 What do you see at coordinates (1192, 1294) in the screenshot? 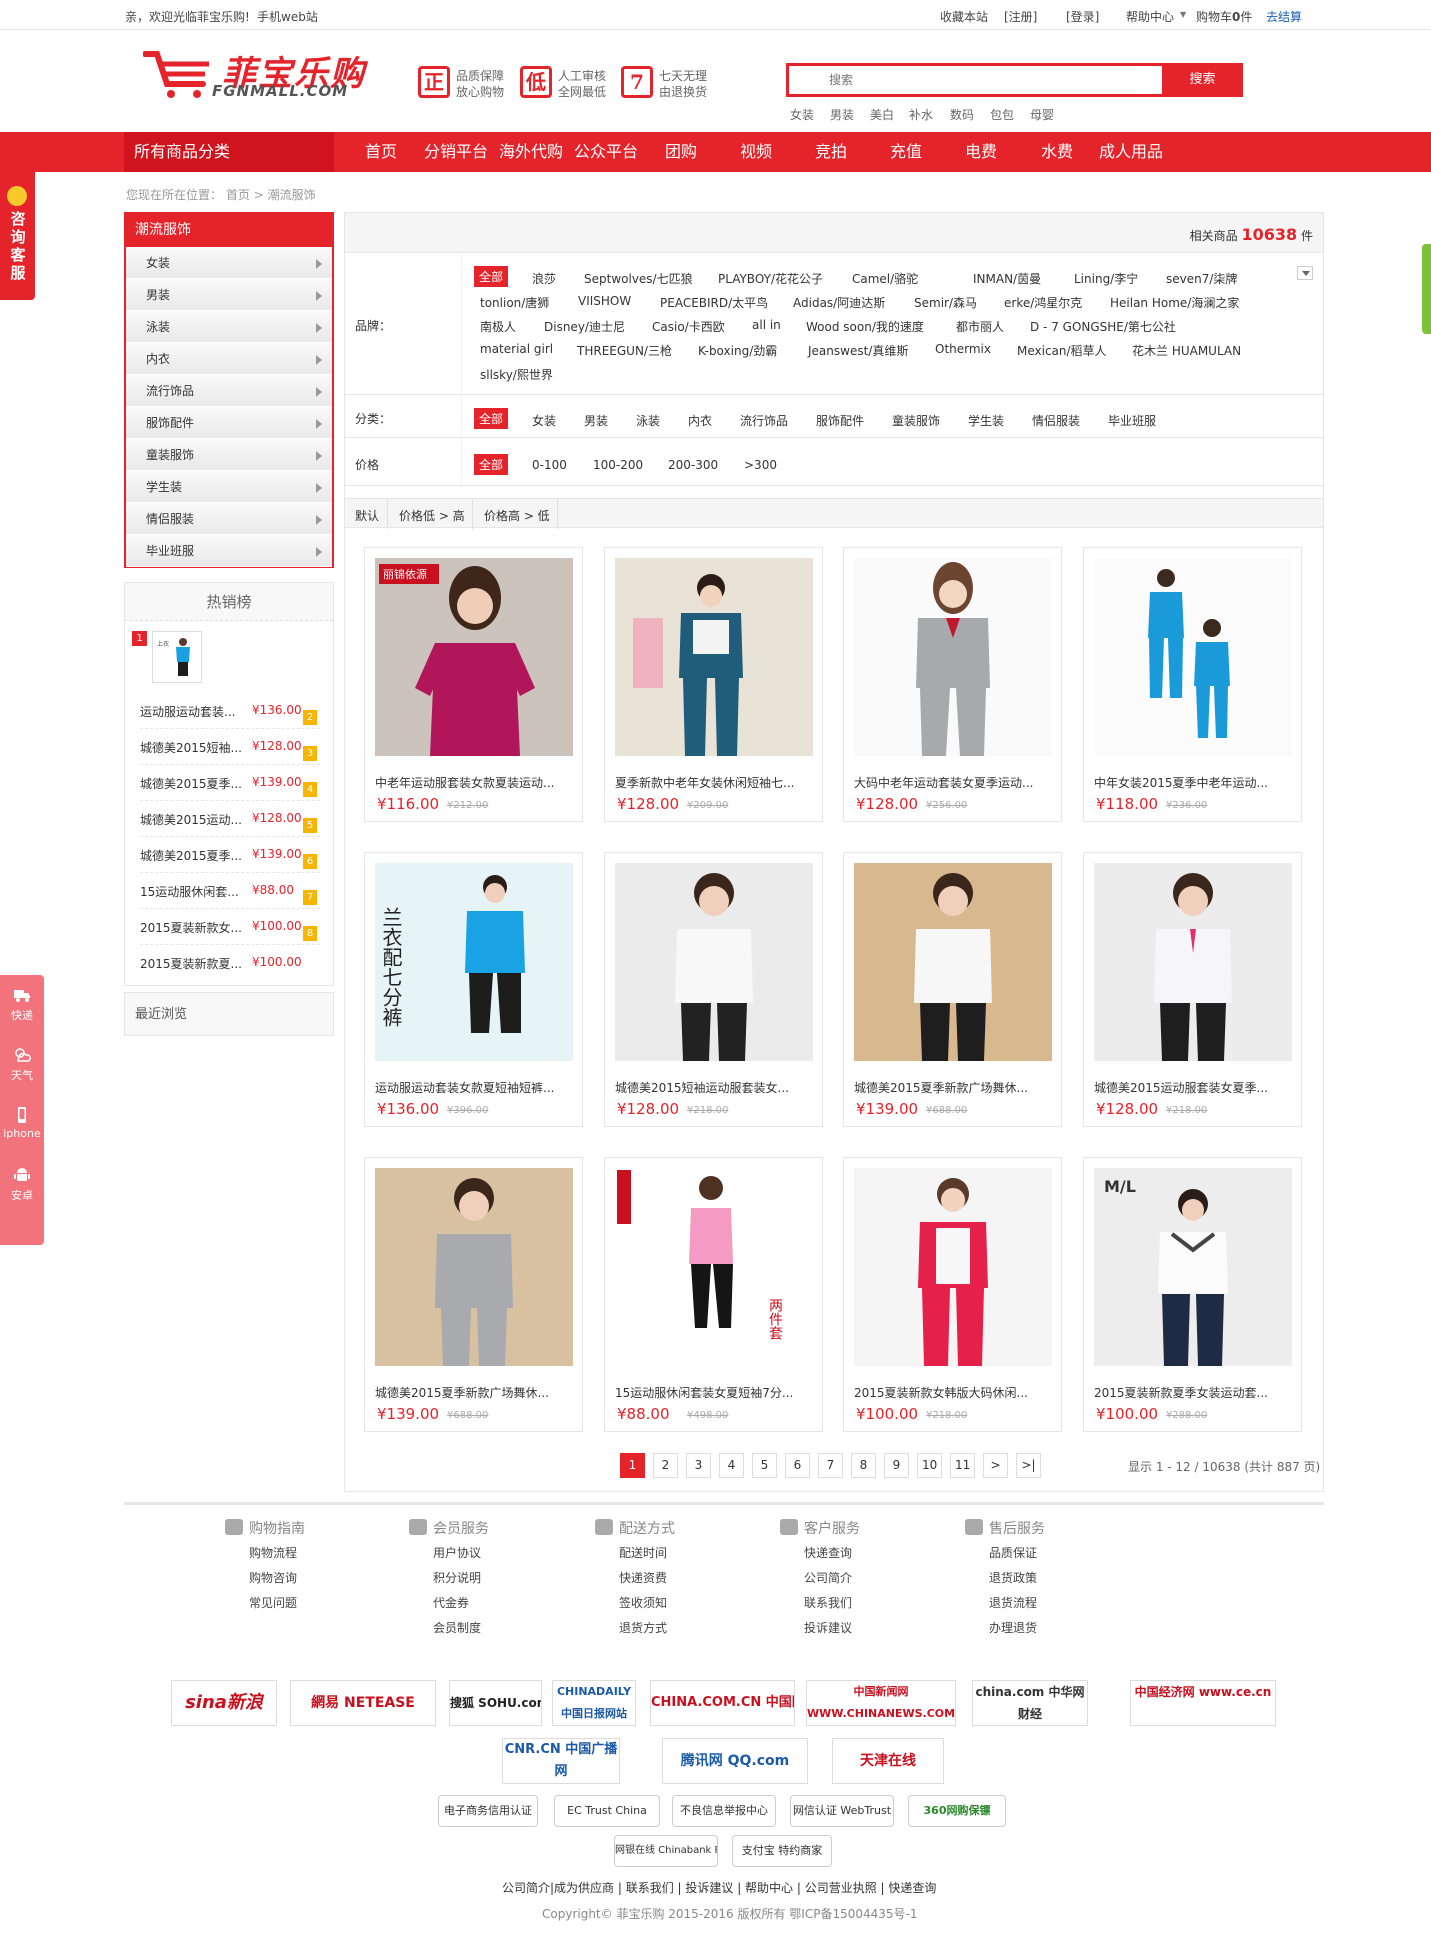
I see `product-card: M/L 2015夏装新款夏季女装运动套... ¥100.00 ¥288.00` at bounding box center [1192, 1294].